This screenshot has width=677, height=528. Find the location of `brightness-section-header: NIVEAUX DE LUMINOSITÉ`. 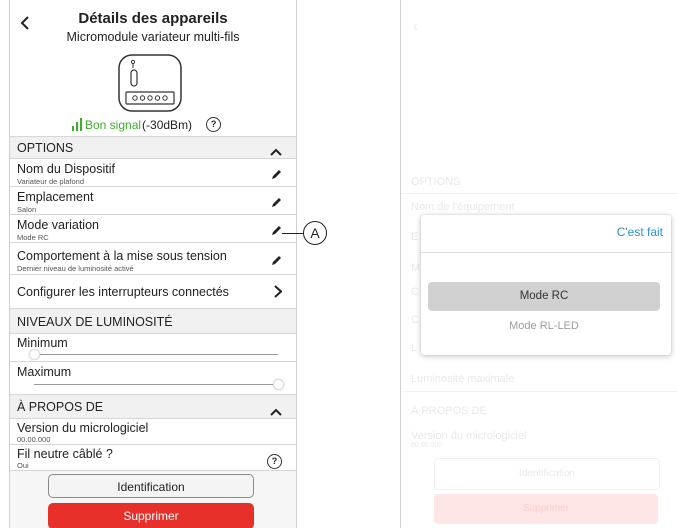

brightness-section-header: NIVEAUX DE LUMINOSITÉ is located at coordinates (153, 320).